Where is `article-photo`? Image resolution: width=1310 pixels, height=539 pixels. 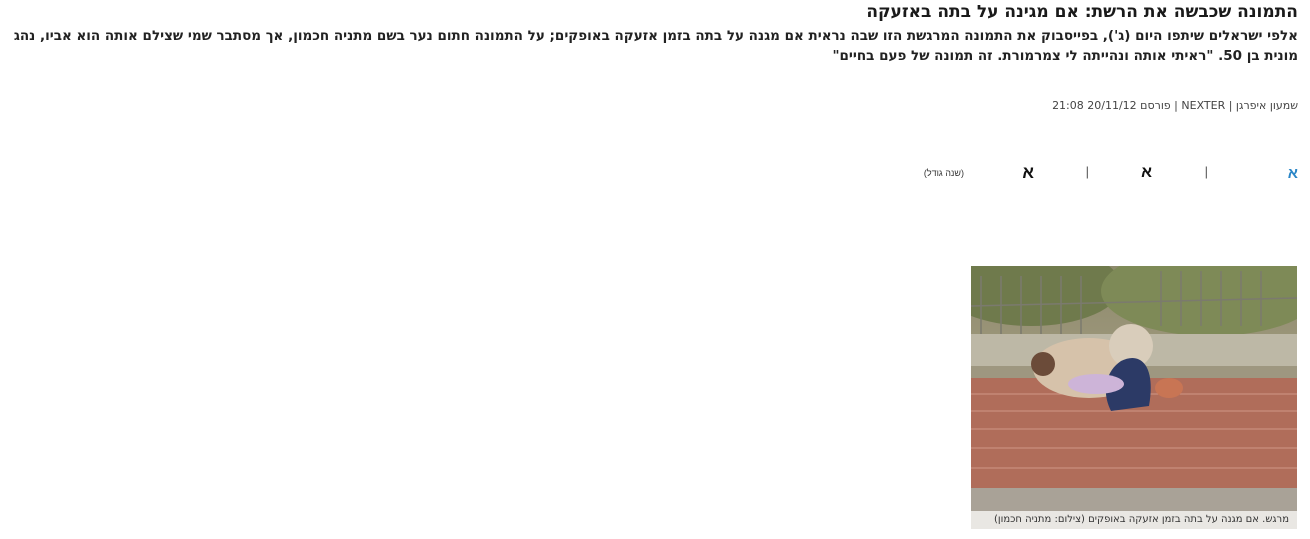 article-photo is located at coordinates (1134, 388).